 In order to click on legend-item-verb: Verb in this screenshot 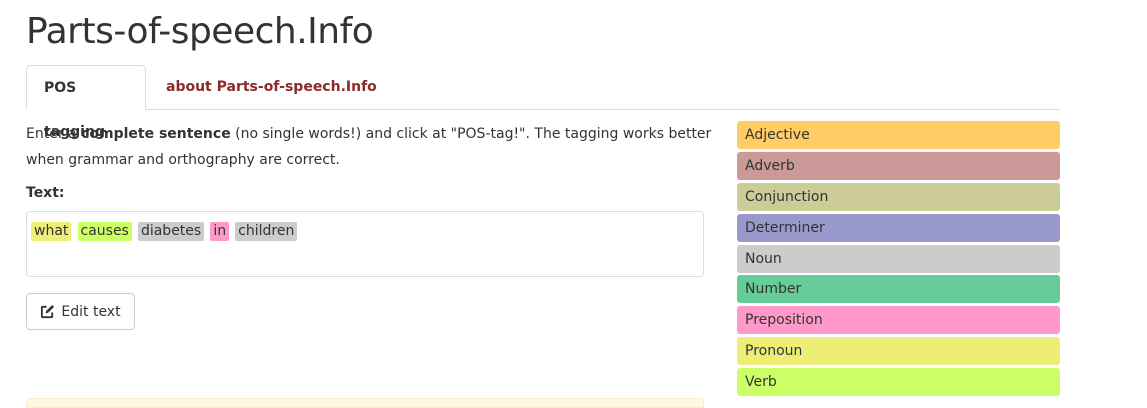, I will do `click(898, 382)`.